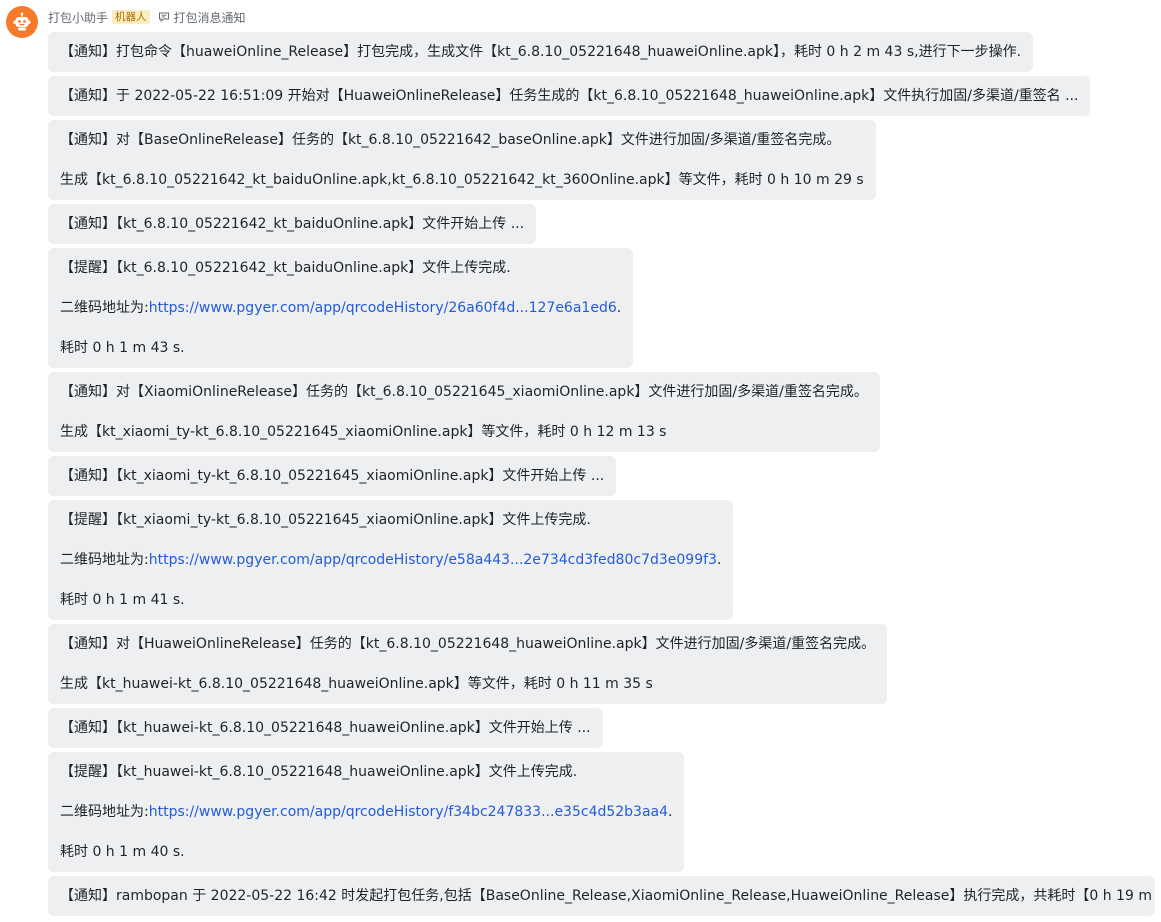  Describe the element at coordinates (122, 348) in the screenshot. I see `duration-text: 耗时 0 h 1 m 43 s.` at that location.